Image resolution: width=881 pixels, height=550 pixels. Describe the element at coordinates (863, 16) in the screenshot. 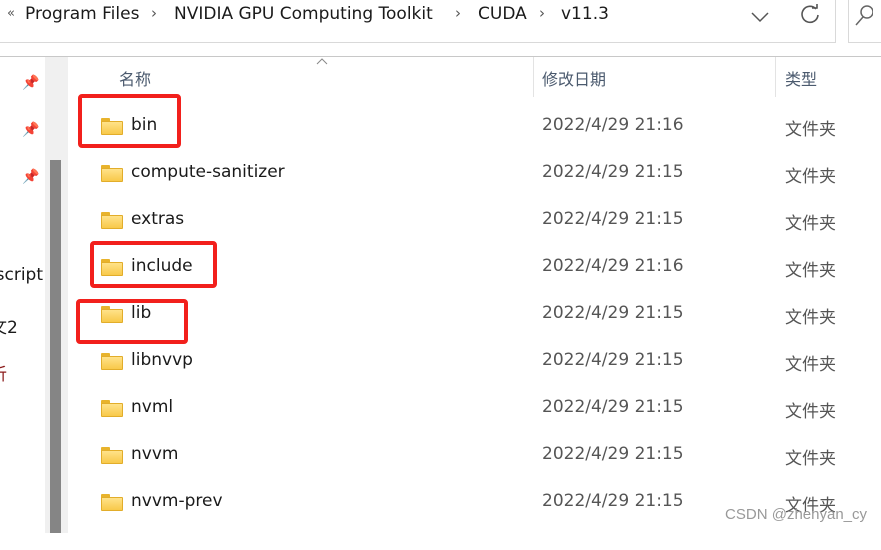

I see `search-icon` at that location.